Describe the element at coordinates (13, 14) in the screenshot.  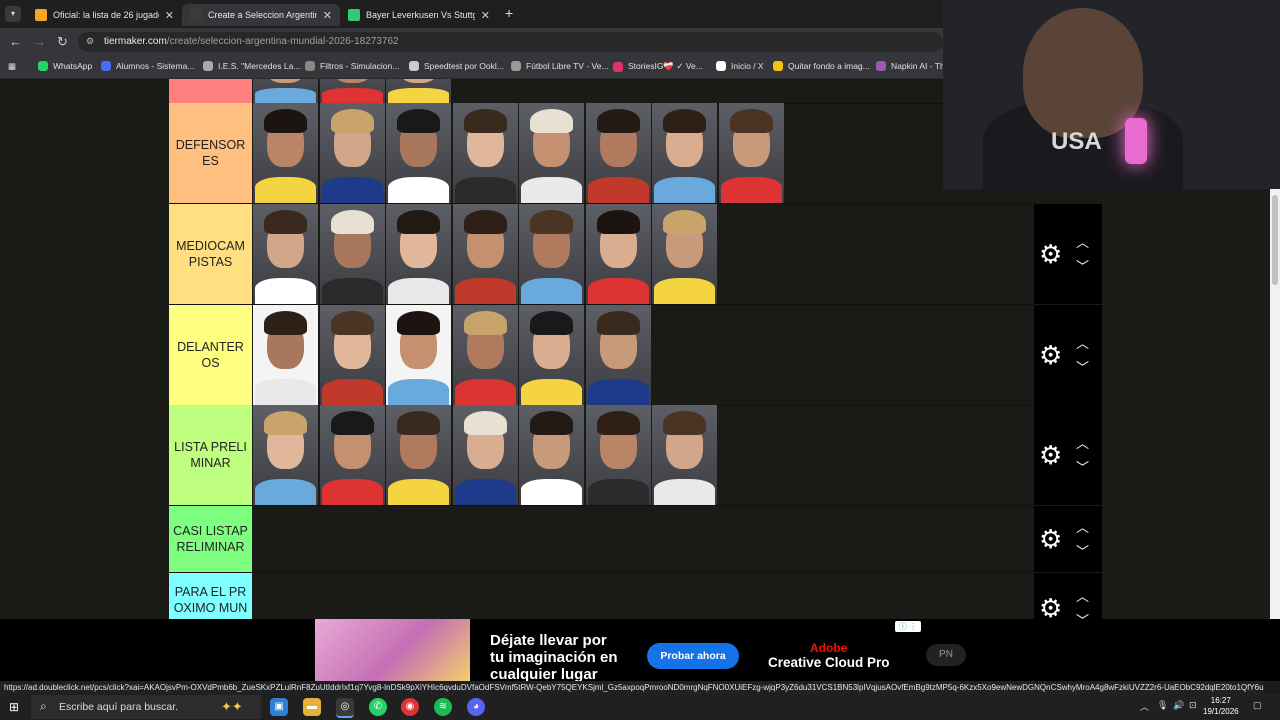
I see `tab-search-button: ▾` at that location.